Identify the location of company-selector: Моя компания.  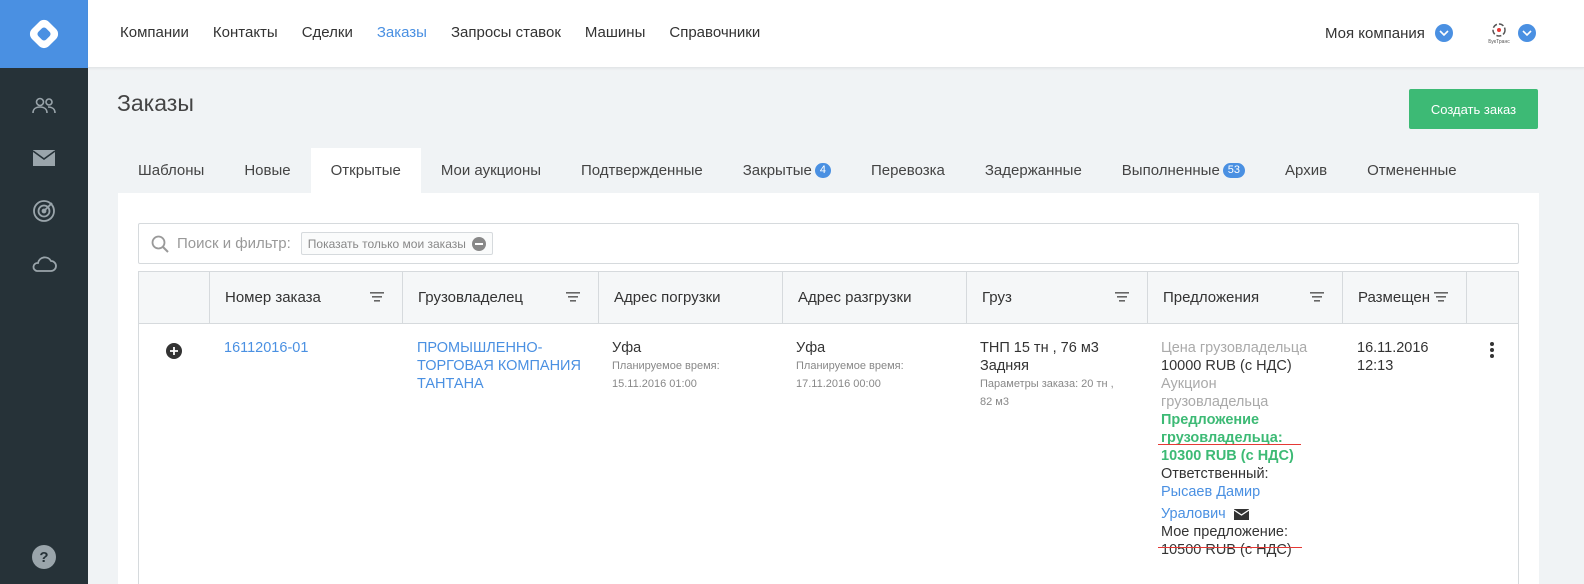
(1389, 33).